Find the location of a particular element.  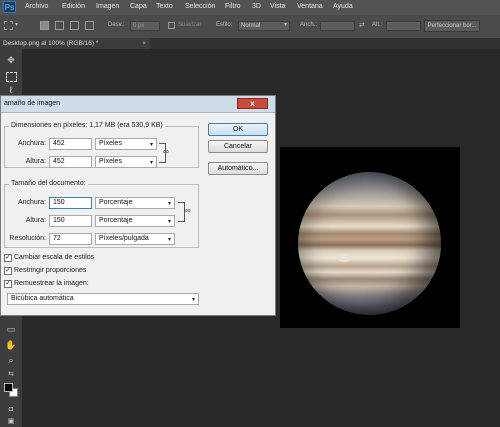

doc-width-unit-select: Porcentaje ▾ is located at coordinates (135, 203).